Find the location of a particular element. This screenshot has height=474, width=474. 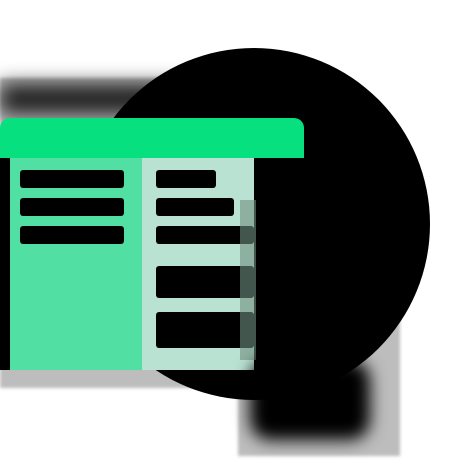

overlay-dark-block is located at coordinates (281, 272).